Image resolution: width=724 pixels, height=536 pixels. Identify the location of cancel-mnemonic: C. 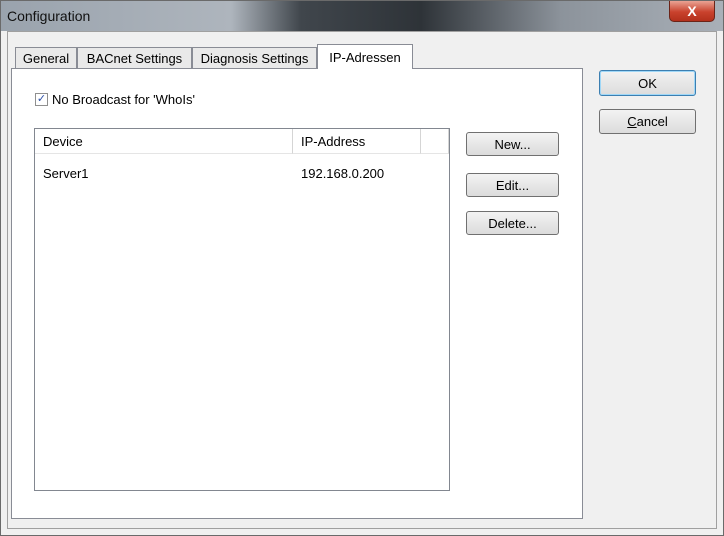
(632, 121).